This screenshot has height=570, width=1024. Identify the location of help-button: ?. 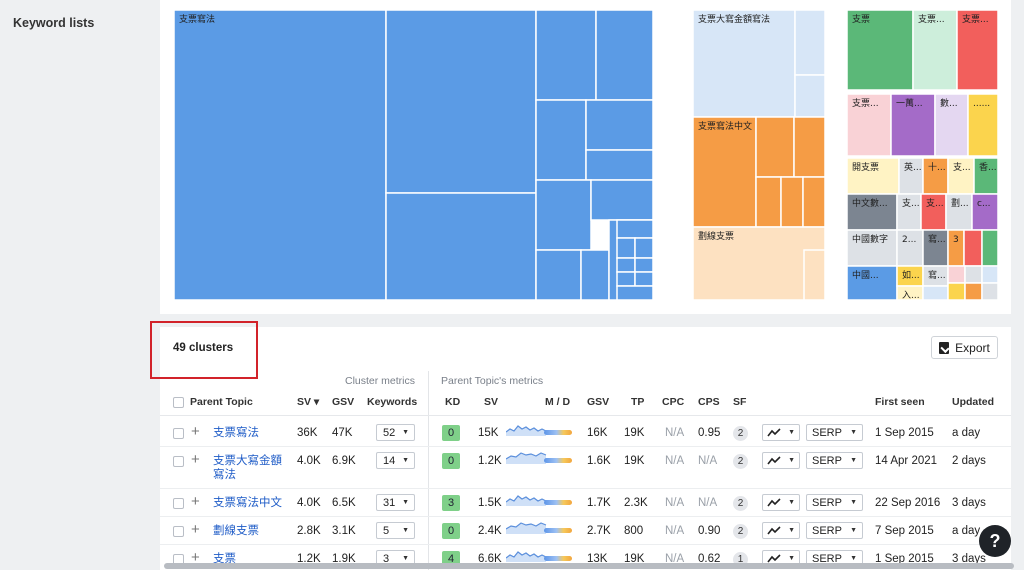
(995, 541).